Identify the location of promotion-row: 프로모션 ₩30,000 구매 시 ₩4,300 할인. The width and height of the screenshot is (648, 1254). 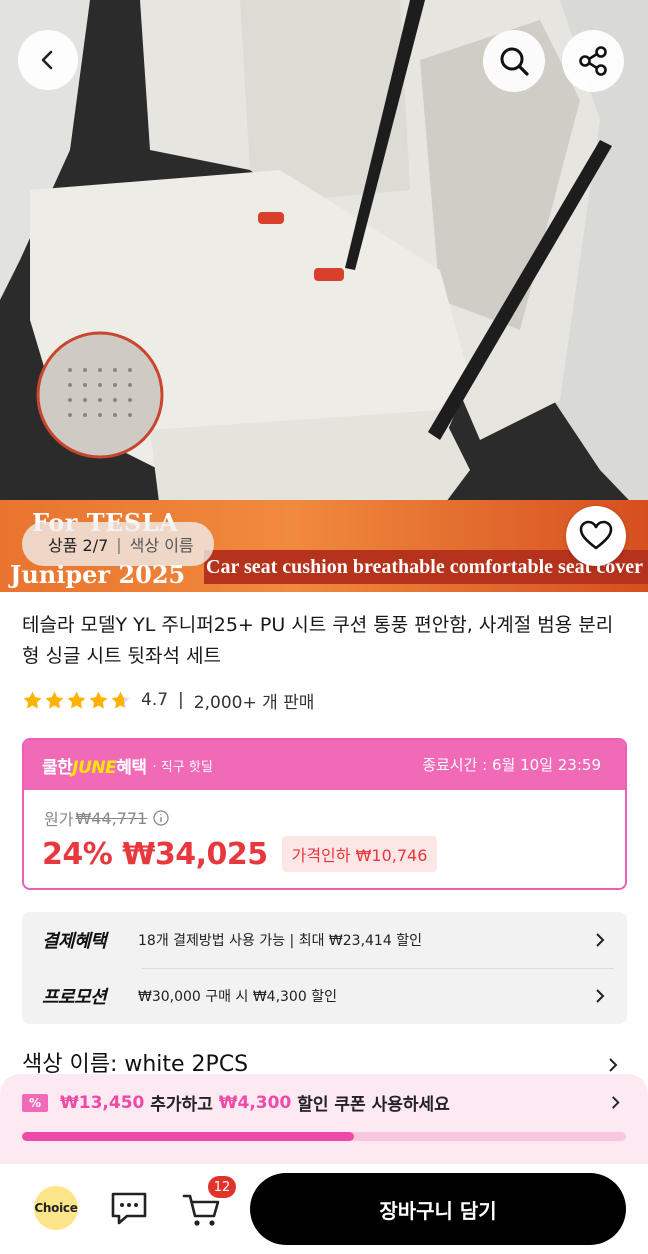
(324, 996).